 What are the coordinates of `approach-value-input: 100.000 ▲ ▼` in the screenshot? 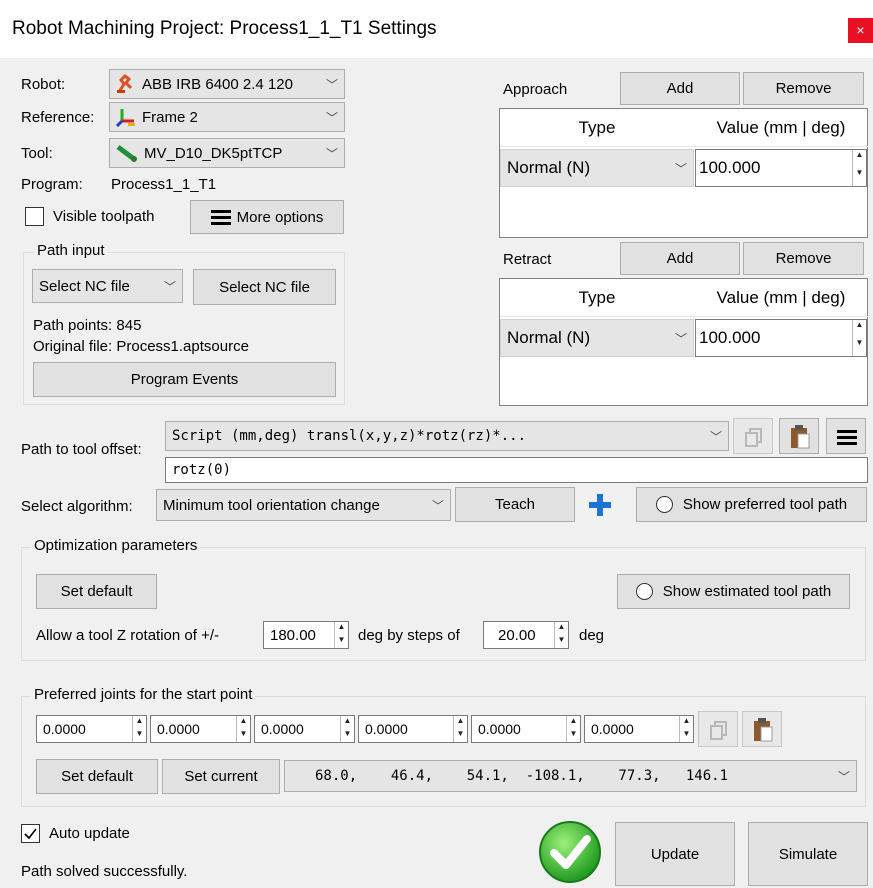 It's located at (781, 168).